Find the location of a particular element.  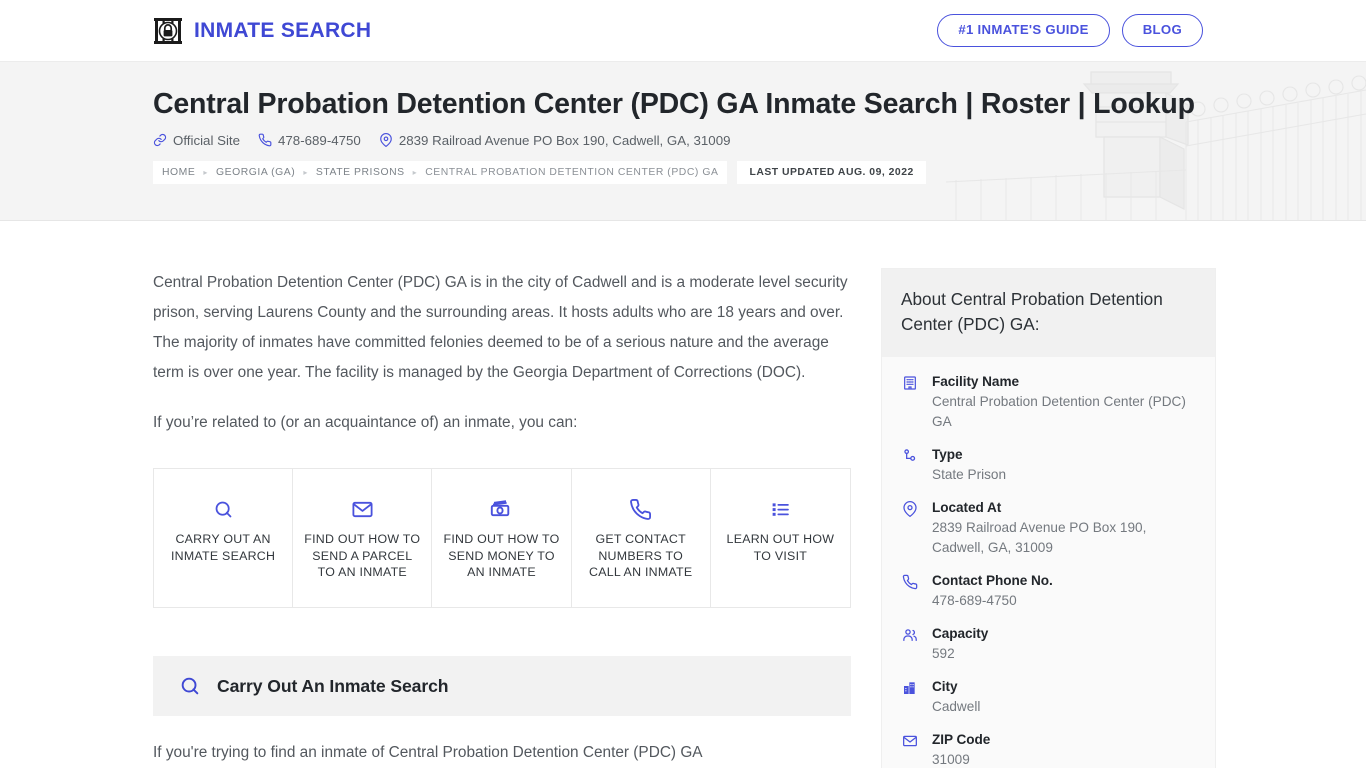

detail-label: Contact Phone No. is located at coordinates (992, 580).